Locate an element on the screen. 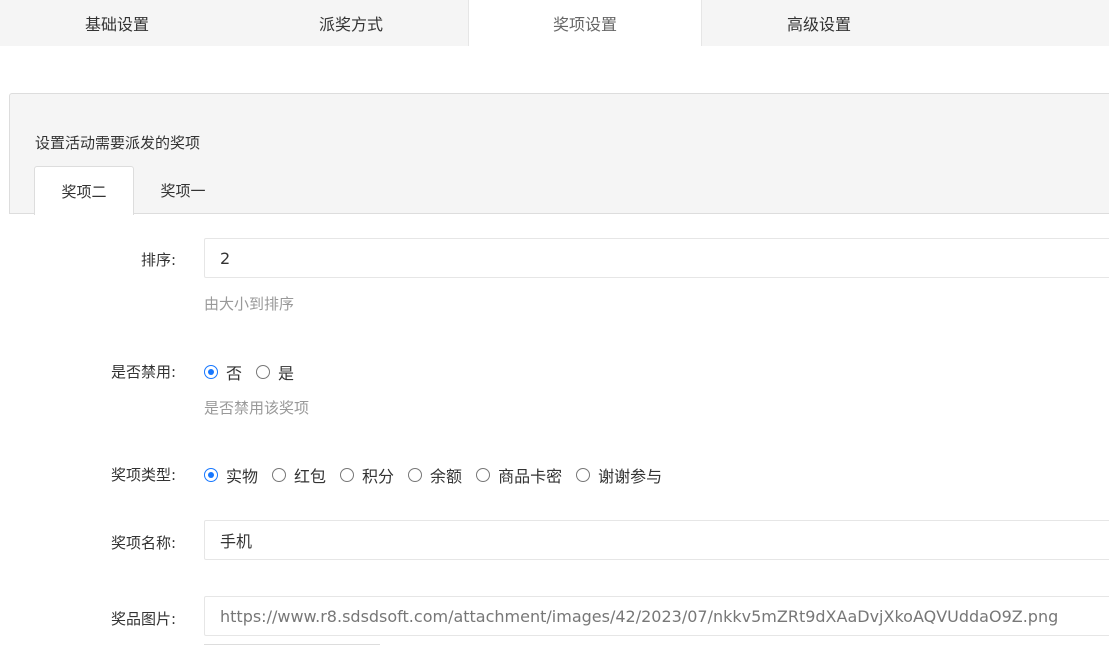 The width and height of the screenshot is (1109, 646). tab-basic-settings: 基础设置 is located at coordinates (117, 23).